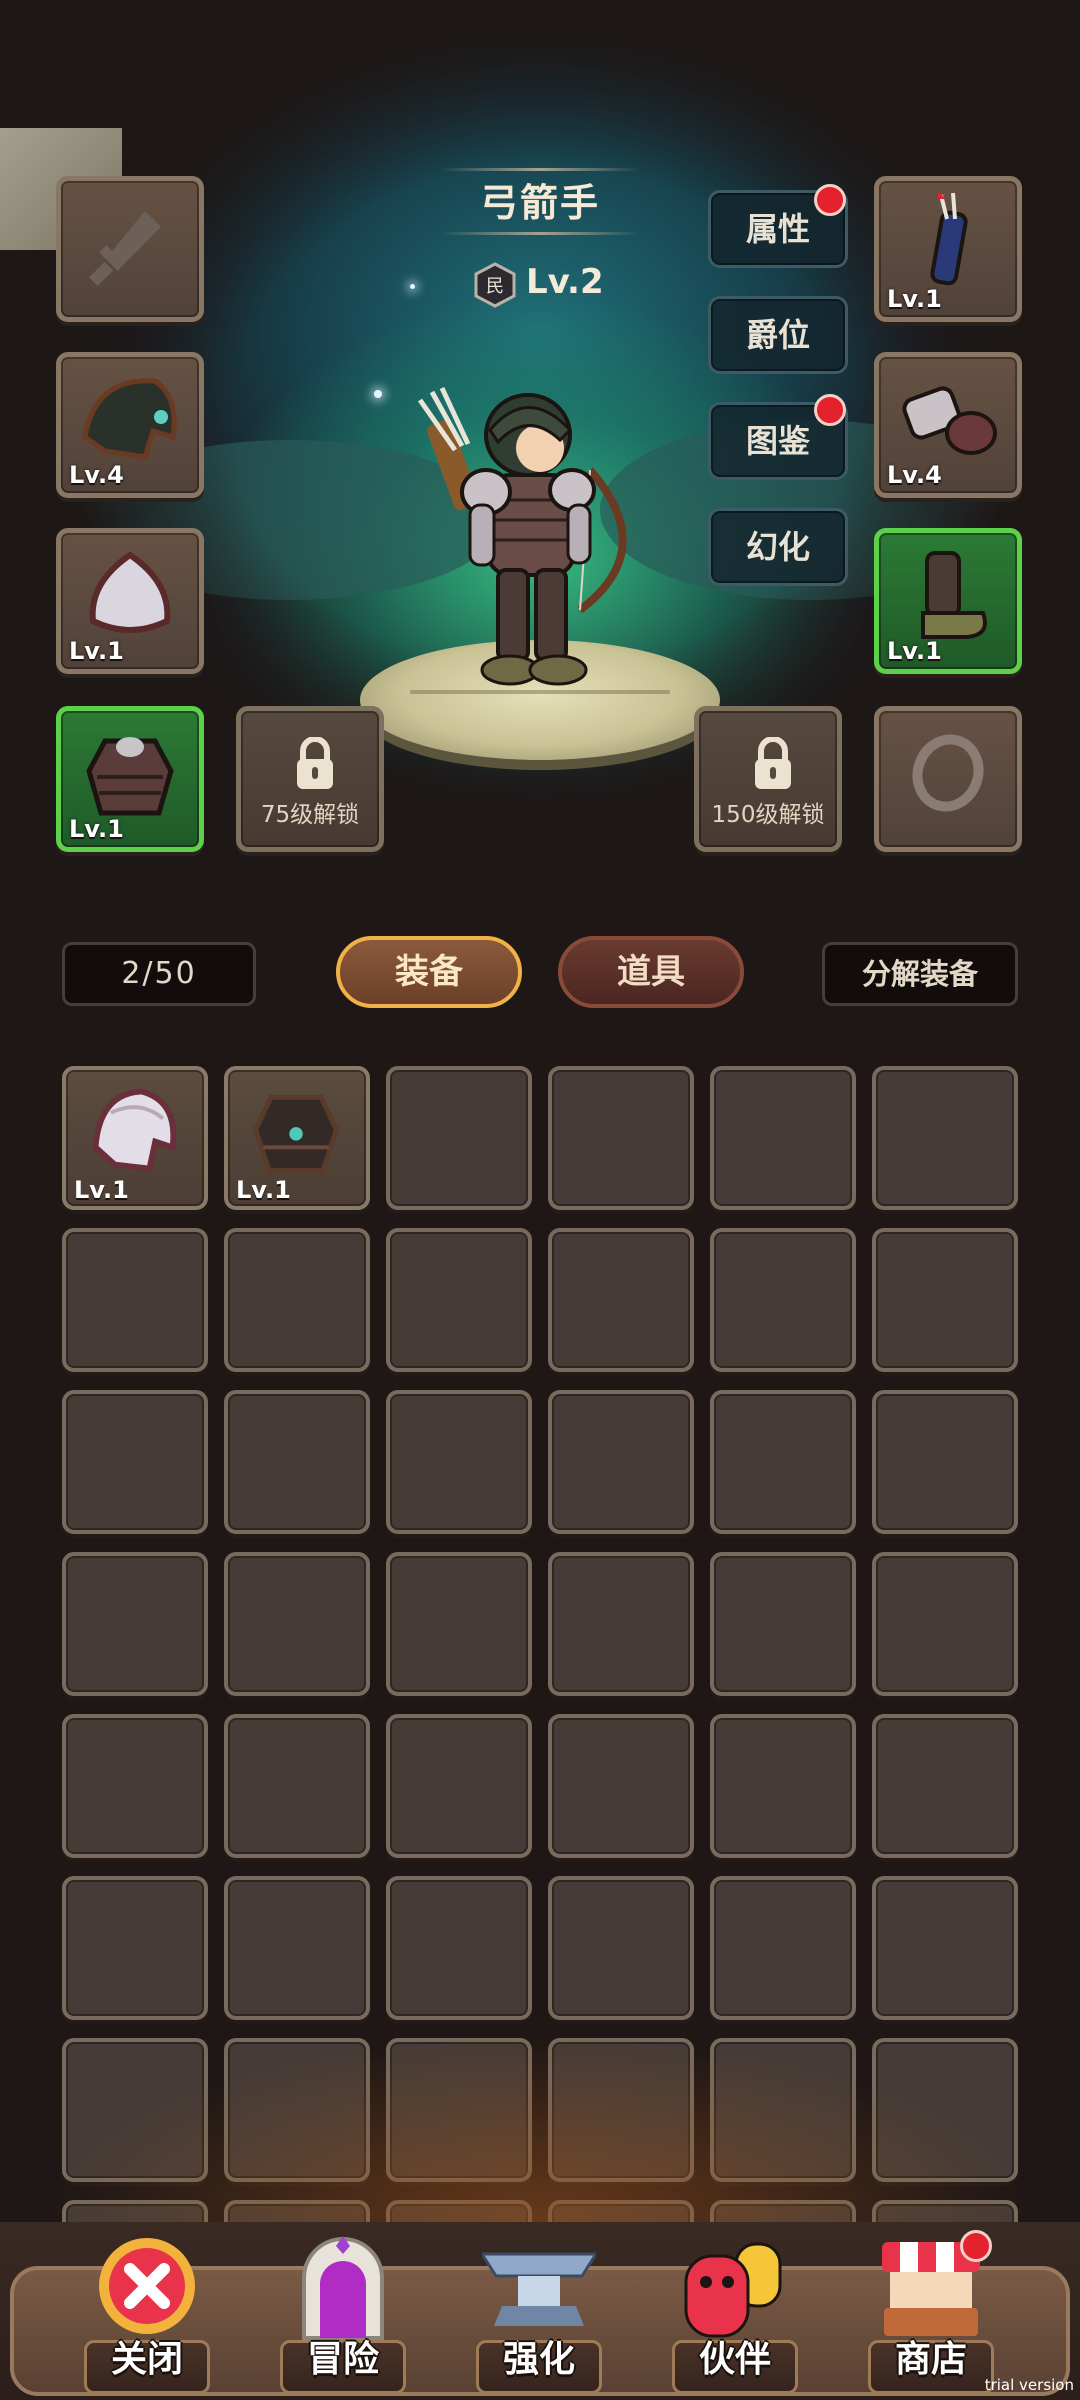 The width and height of the screenshot is (1080, 2400). What do you see at coordinates (159, 974) in the screenshot?
I see `inventory-count: 2/50` at bounding box center [159, 974].